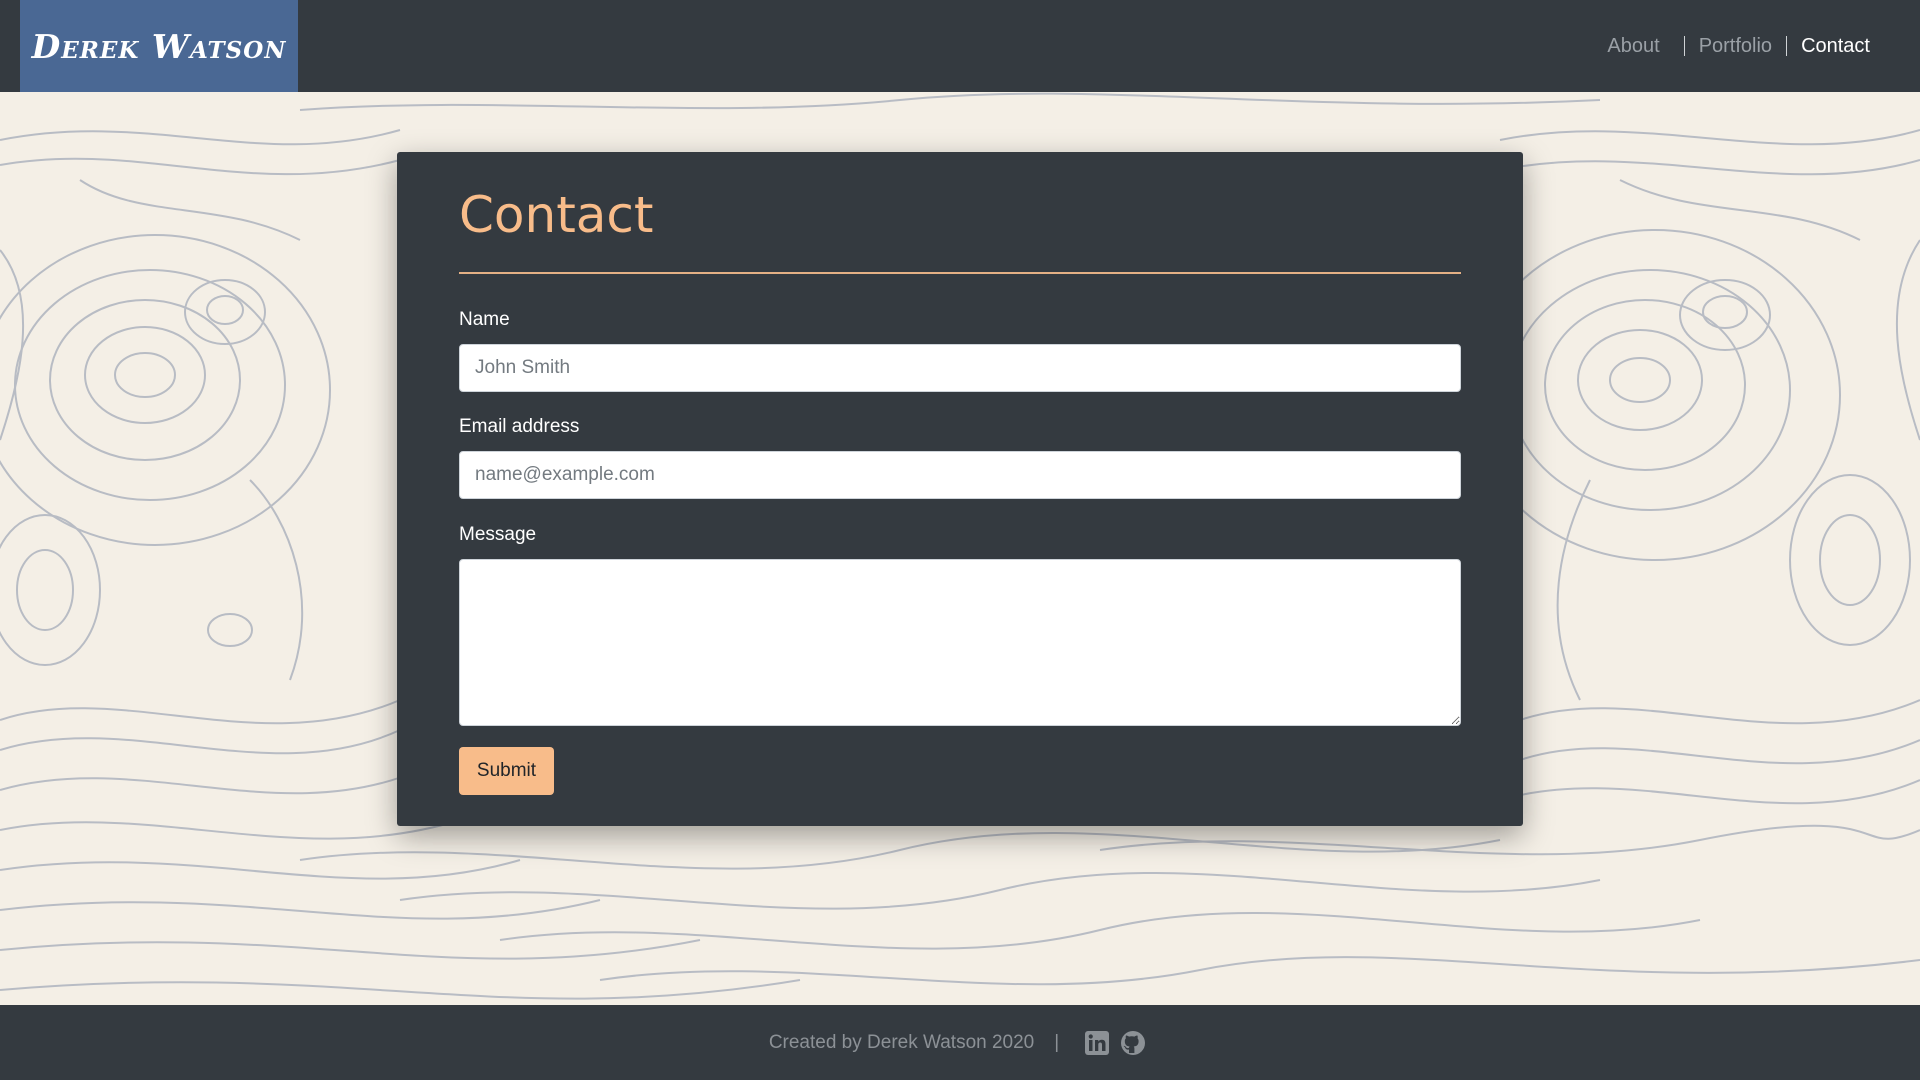 The width and height of the screenshot is (1920, 1080). I want to click on title-divider, so click(960, 273).